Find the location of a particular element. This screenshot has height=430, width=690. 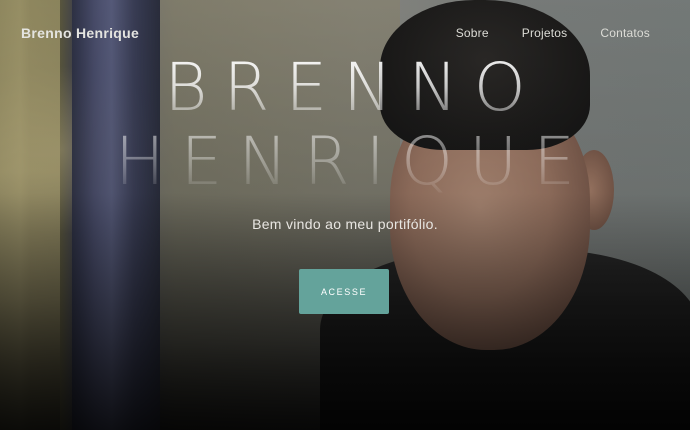

brand-link: Brenno Henrique is located at coordinates (80, 33).